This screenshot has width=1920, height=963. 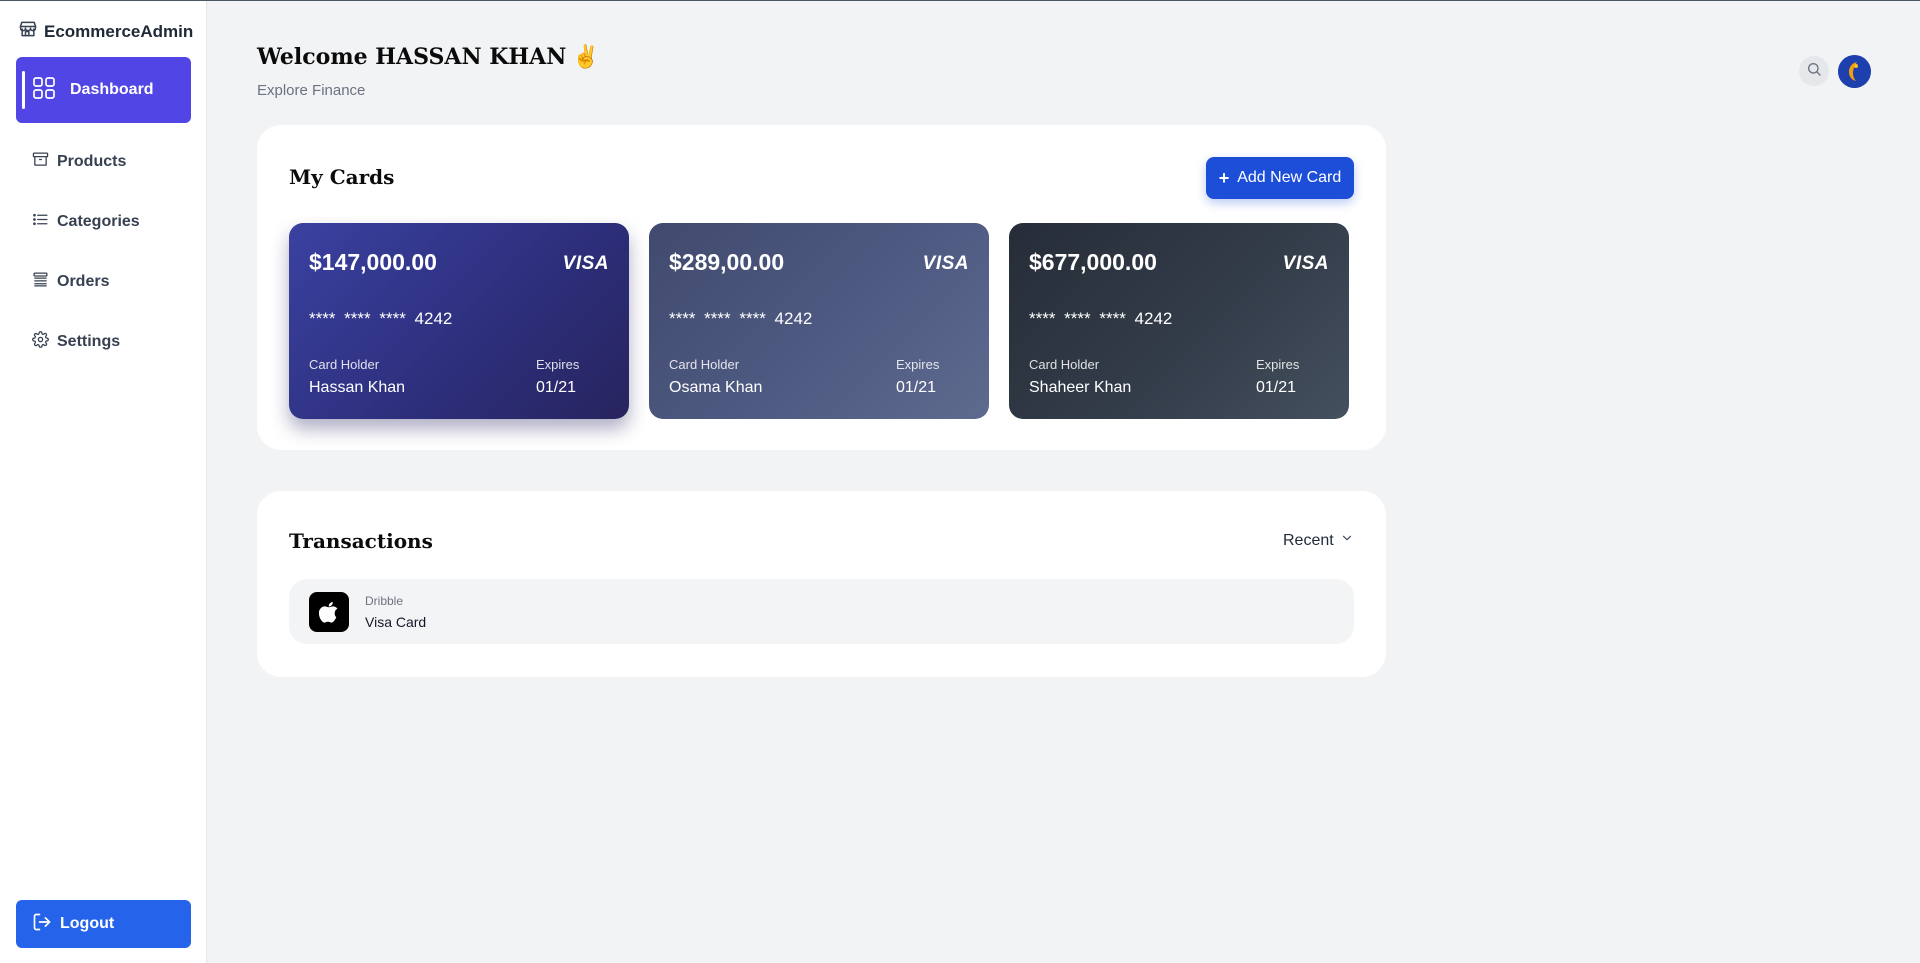 I want to click on logout-button: Logout, so click(x=103, y=924).